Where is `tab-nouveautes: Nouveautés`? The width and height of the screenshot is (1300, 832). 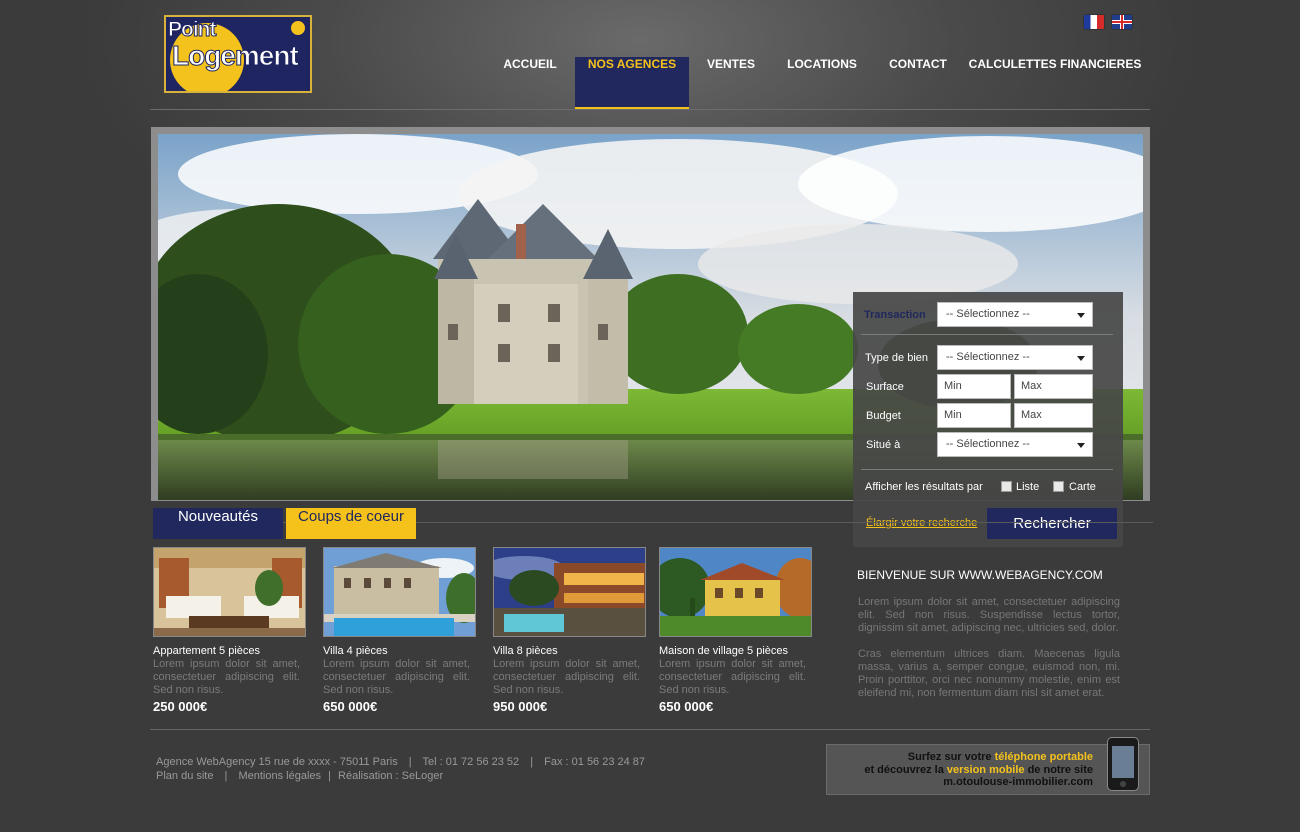 tab-nouveautes: Nouveautés is located at coordinates (218, 523).